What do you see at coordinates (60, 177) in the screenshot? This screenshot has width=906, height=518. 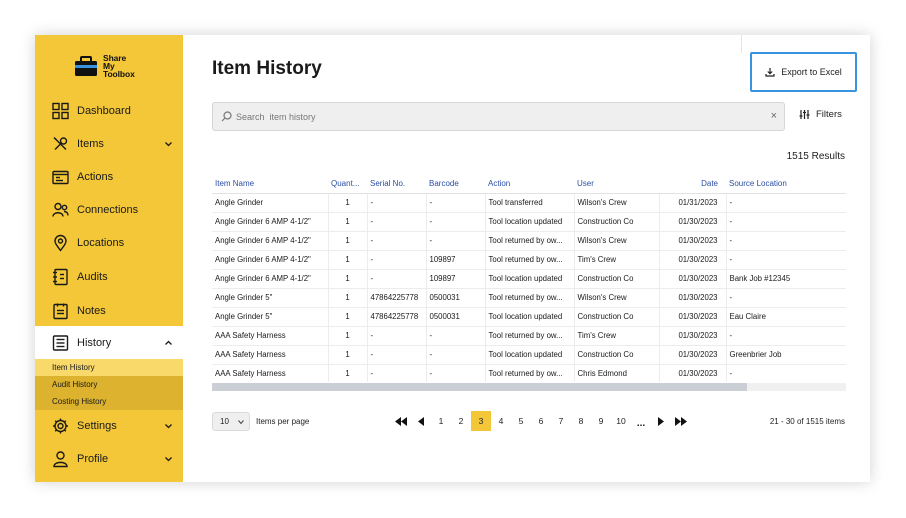 I see `actions-icon` at bounding box center [60, 177].